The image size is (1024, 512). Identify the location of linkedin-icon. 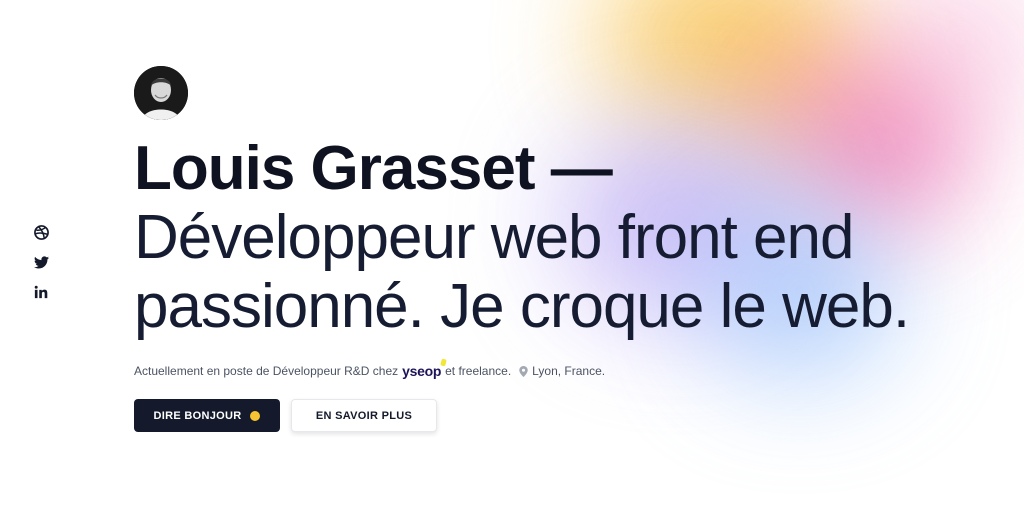
(41, 292).